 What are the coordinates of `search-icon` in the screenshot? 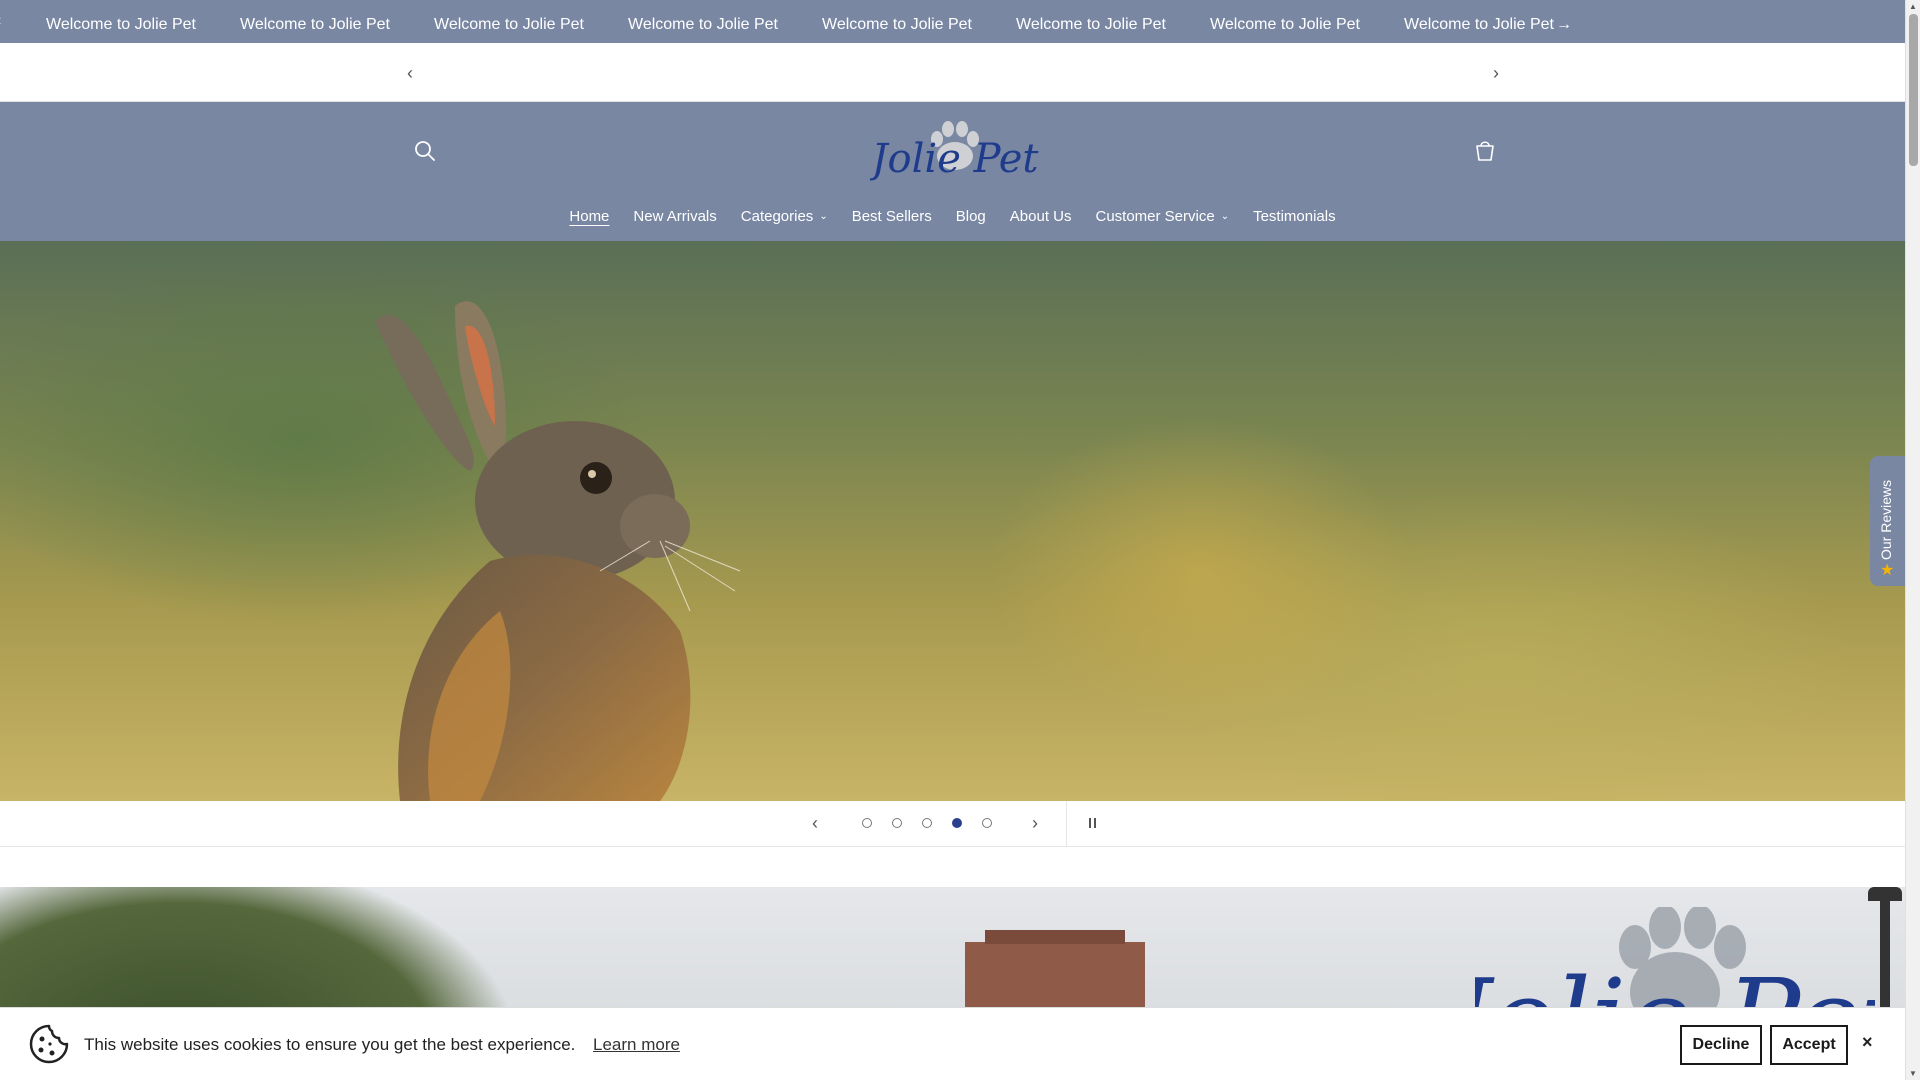 It's located at (425, 151).